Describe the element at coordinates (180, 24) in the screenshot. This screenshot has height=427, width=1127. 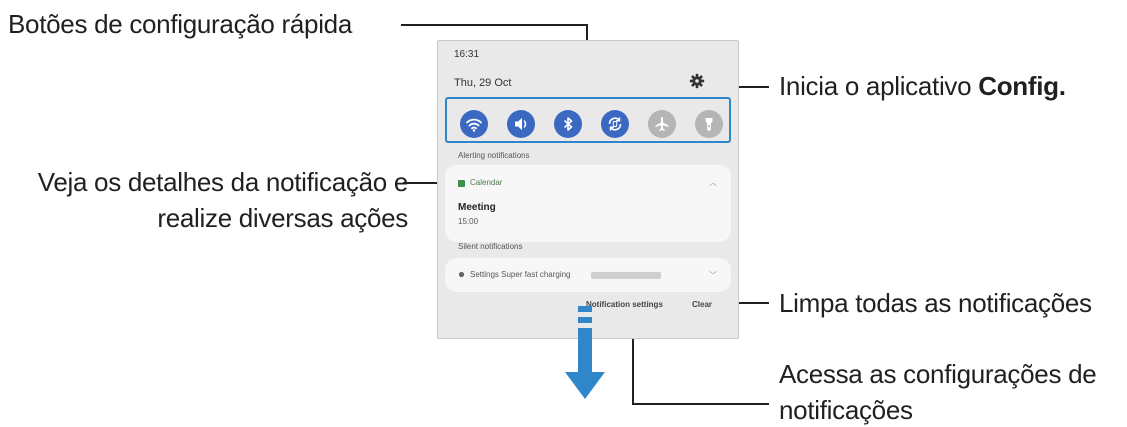
I see `quick-settings-callout: Botões de configuração rápida` at that location.